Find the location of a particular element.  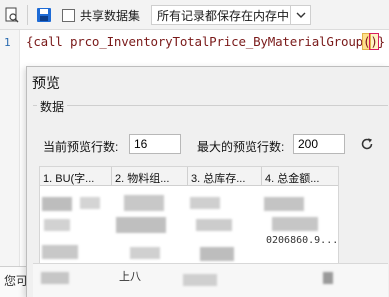

share-dataset-label: 共享数据集 is located at coordinates (110, 15).